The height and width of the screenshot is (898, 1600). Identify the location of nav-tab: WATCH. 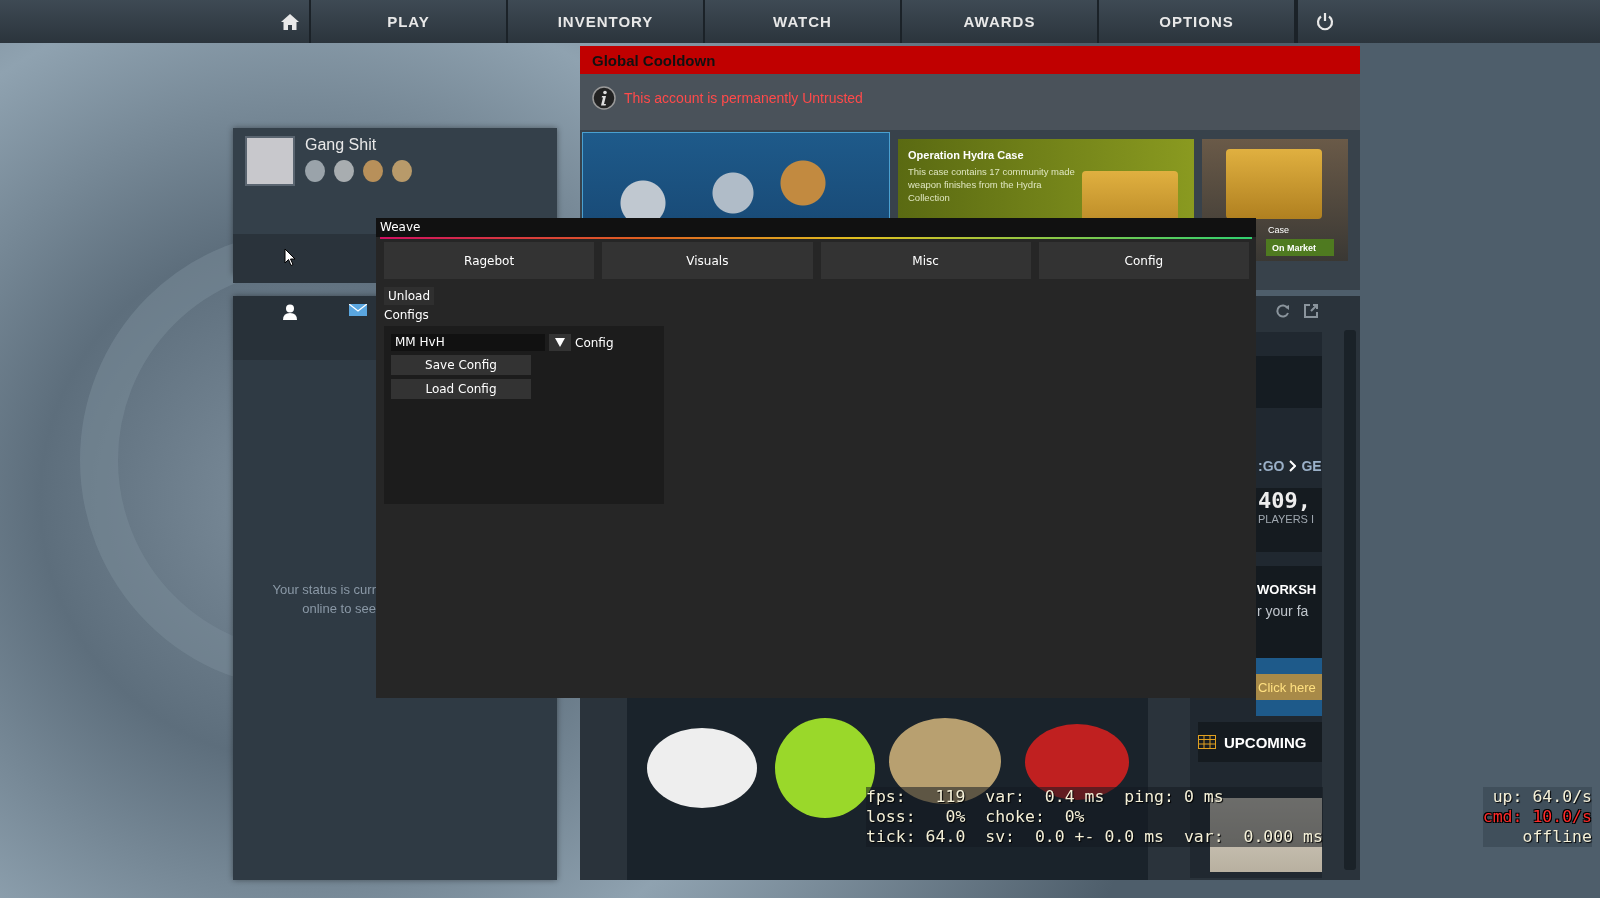
(803, 21).